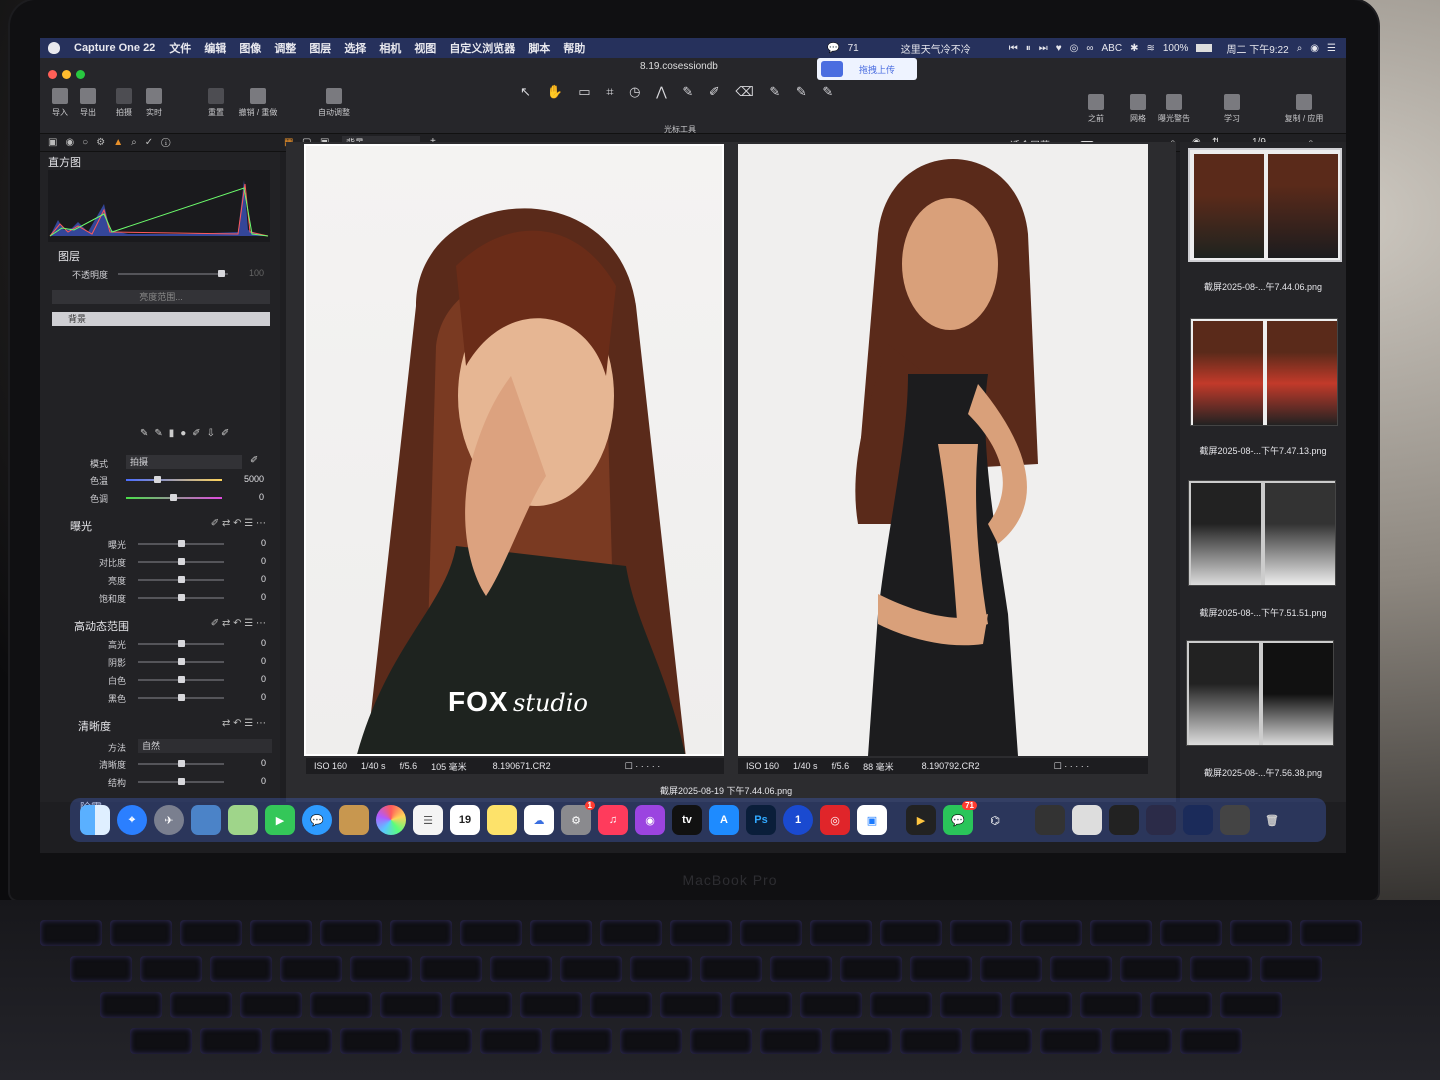 The width and height of the screenshot is (1440, 1080). Describe the element at coordinates (1089, 48) in the screenshot. I see `link-icon: ∞` at that location.